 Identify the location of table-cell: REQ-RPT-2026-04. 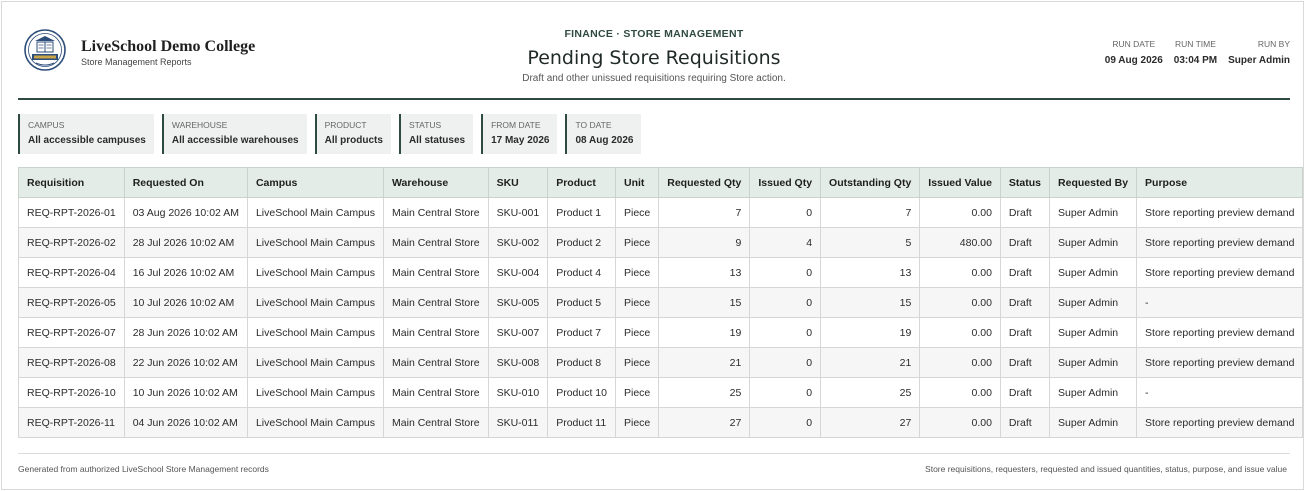
(71, 272).